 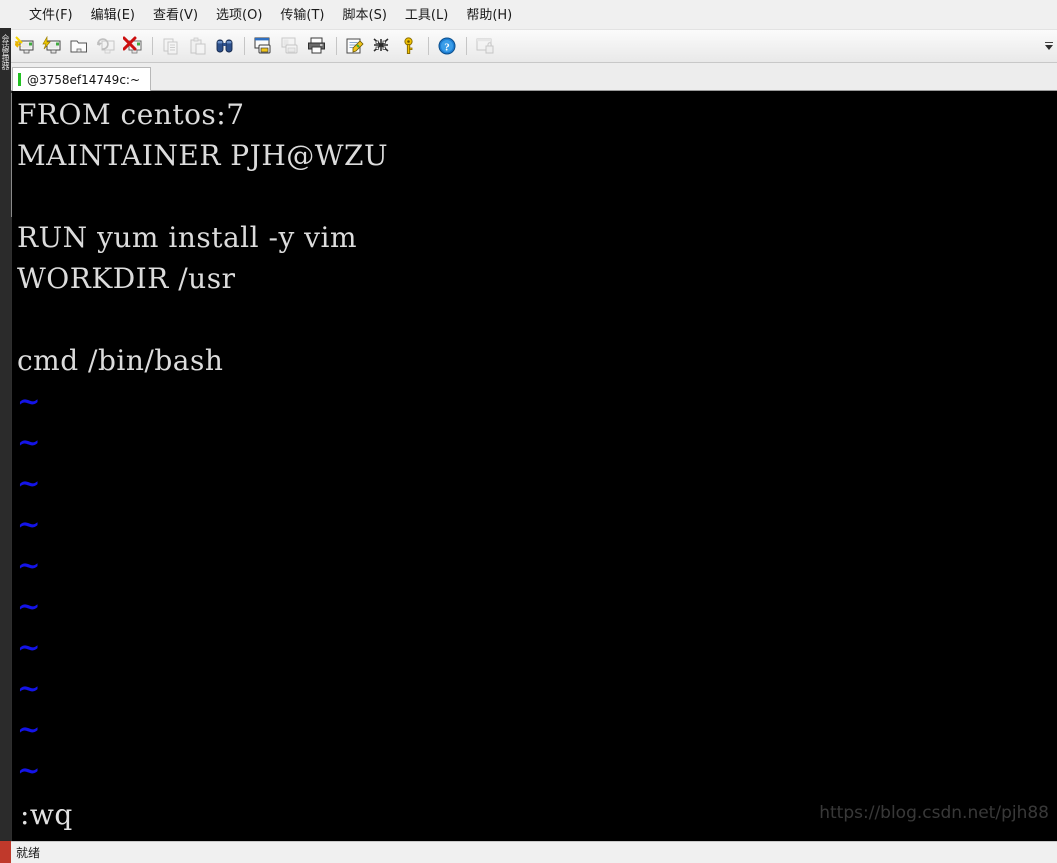 I want to click on disconnect-icon, so click(x=132, y=45).